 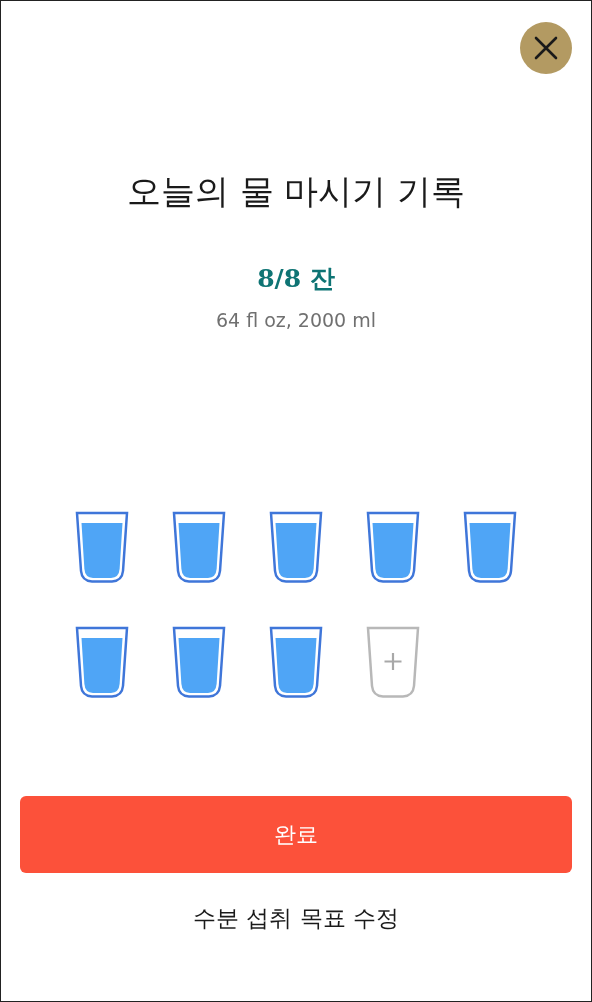 What do you see at coordinates (296, 918) in the screenshot?
I see `edit-goal-link: 수분 섭취 목표 수정` at bounding box center [296, 918].